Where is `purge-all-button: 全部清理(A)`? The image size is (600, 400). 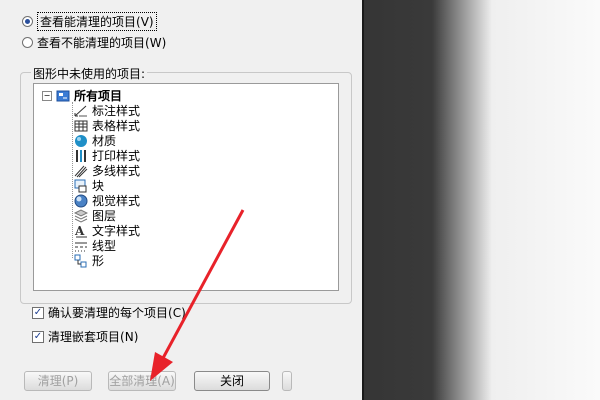 purge-all-button: 全部清理(A) is located at coordinates (142, 381).